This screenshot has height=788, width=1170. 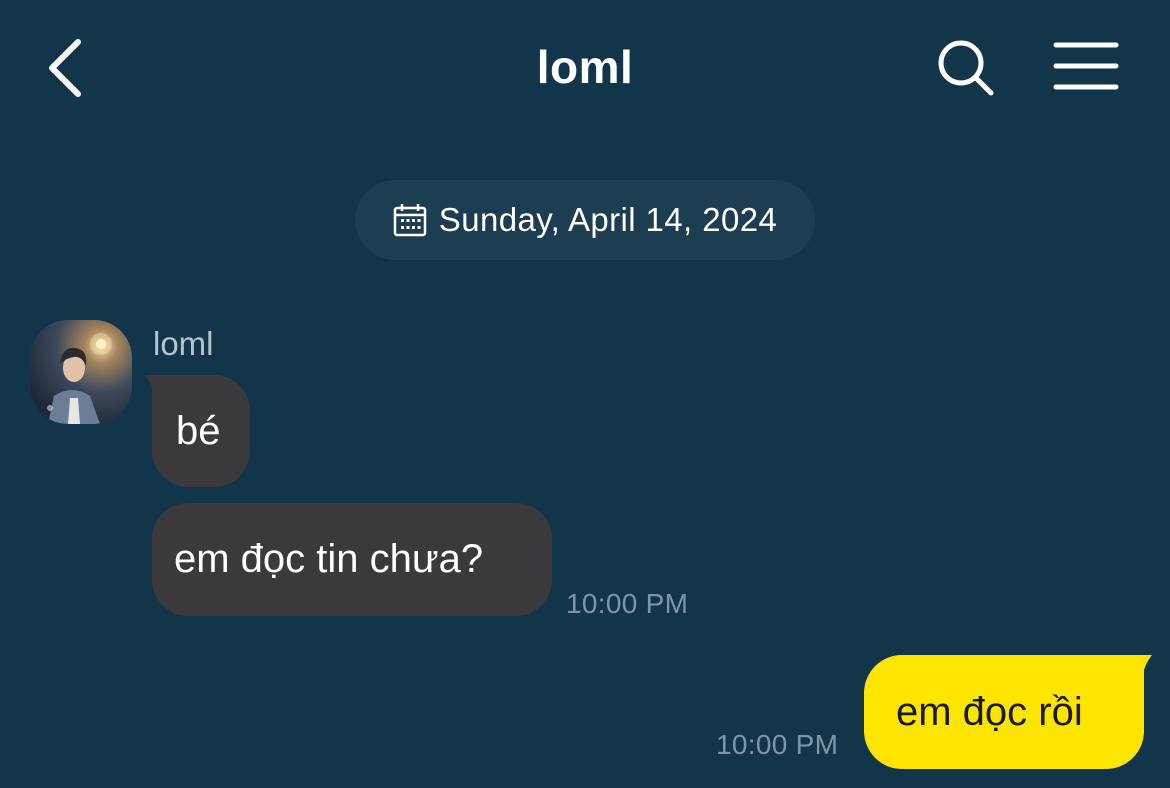 What do you see at coordinates (329, 559) in the screenshot?
I see `message-text: em đọc tin chưa?` at bounding box center [329, 559].